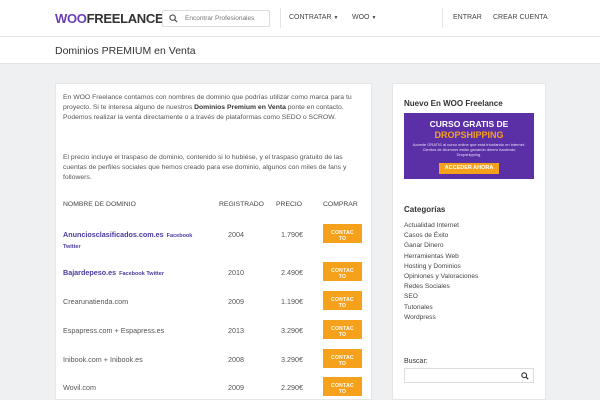 The image size is (600, 400). Describe the element at coordinates (114, 330) in the screenshot. I see `domain-name: Espapress.com + Espapress.es` at that location.